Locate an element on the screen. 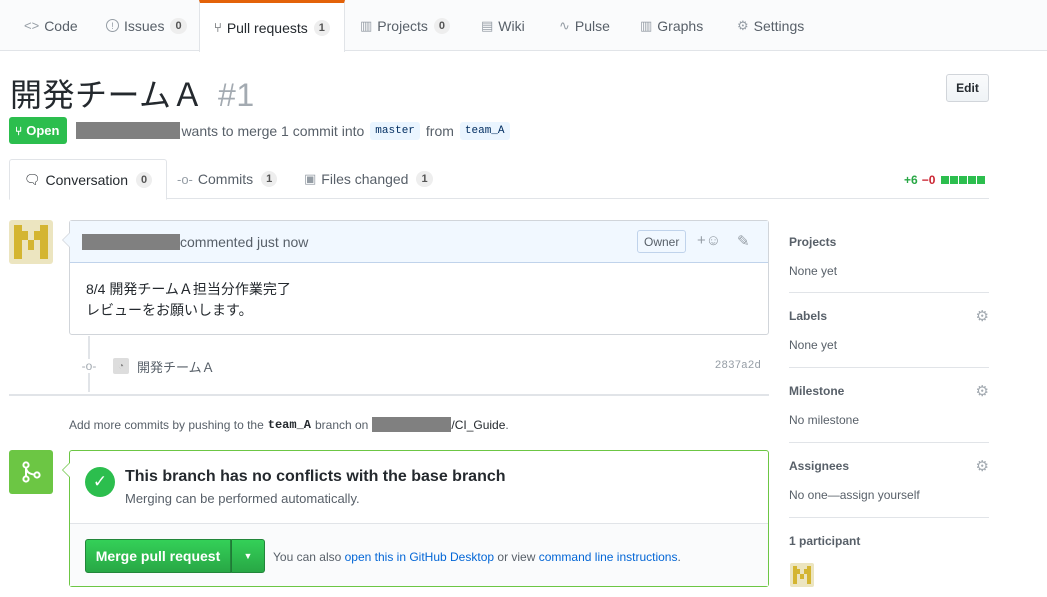 The image size is (1047, 597). tab-wiki: ▤ Wiki is located at coordinates (503, 25).